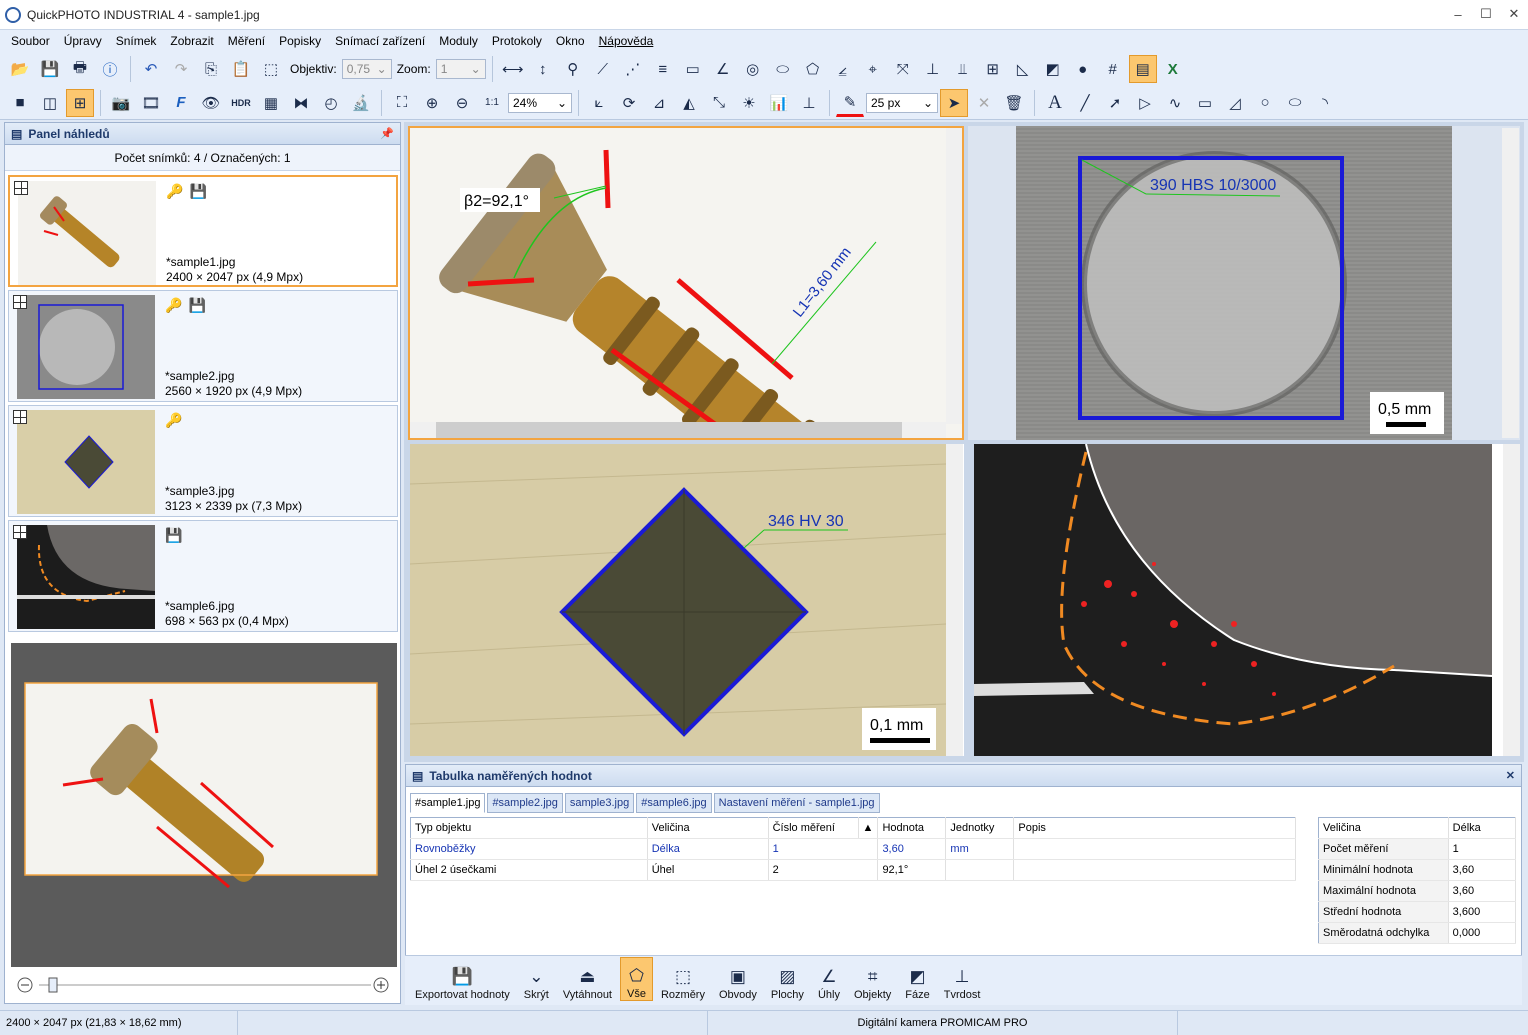 The image size is (1528, 1035). What do you see at coordinates (813, 828) in the screenshot?
I see `column-header: Číslo měření` at bounding box center [813, 828].